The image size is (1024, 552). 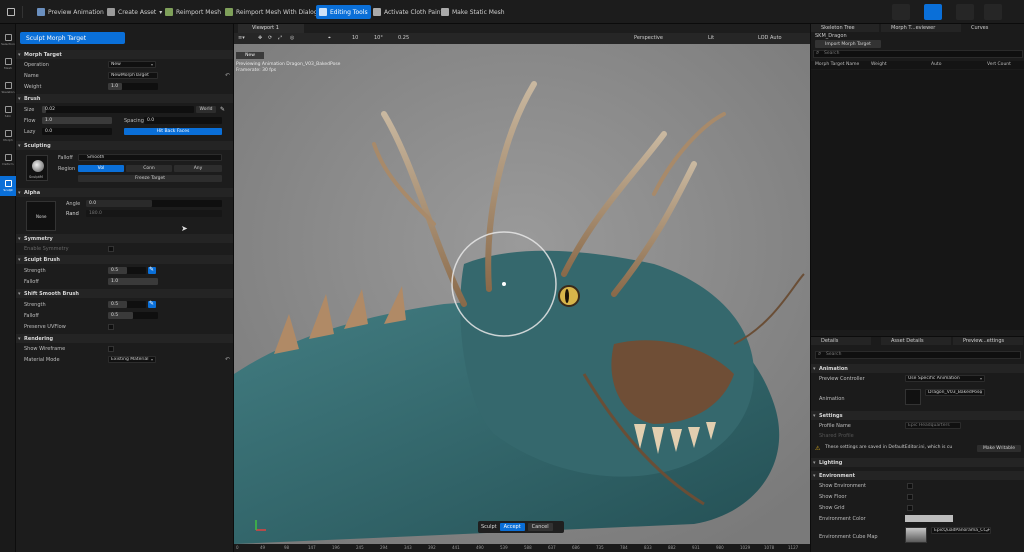 What do you see at coordinates (72, 38) in the screenshot?
I see `sculpt-morph-target-tab: Sculpt Morph Target` at bounding box center [72, 38].